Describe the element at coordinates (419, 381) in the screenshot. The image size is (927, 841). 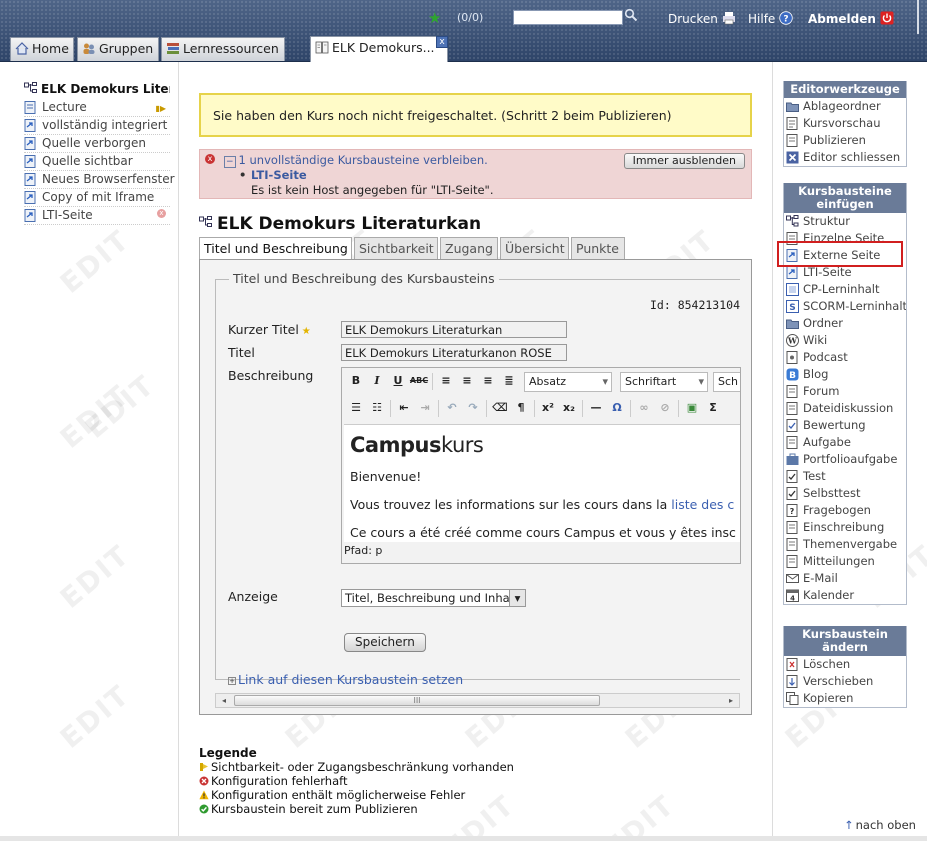
I see `strikethrough-button: ABC` at that location.